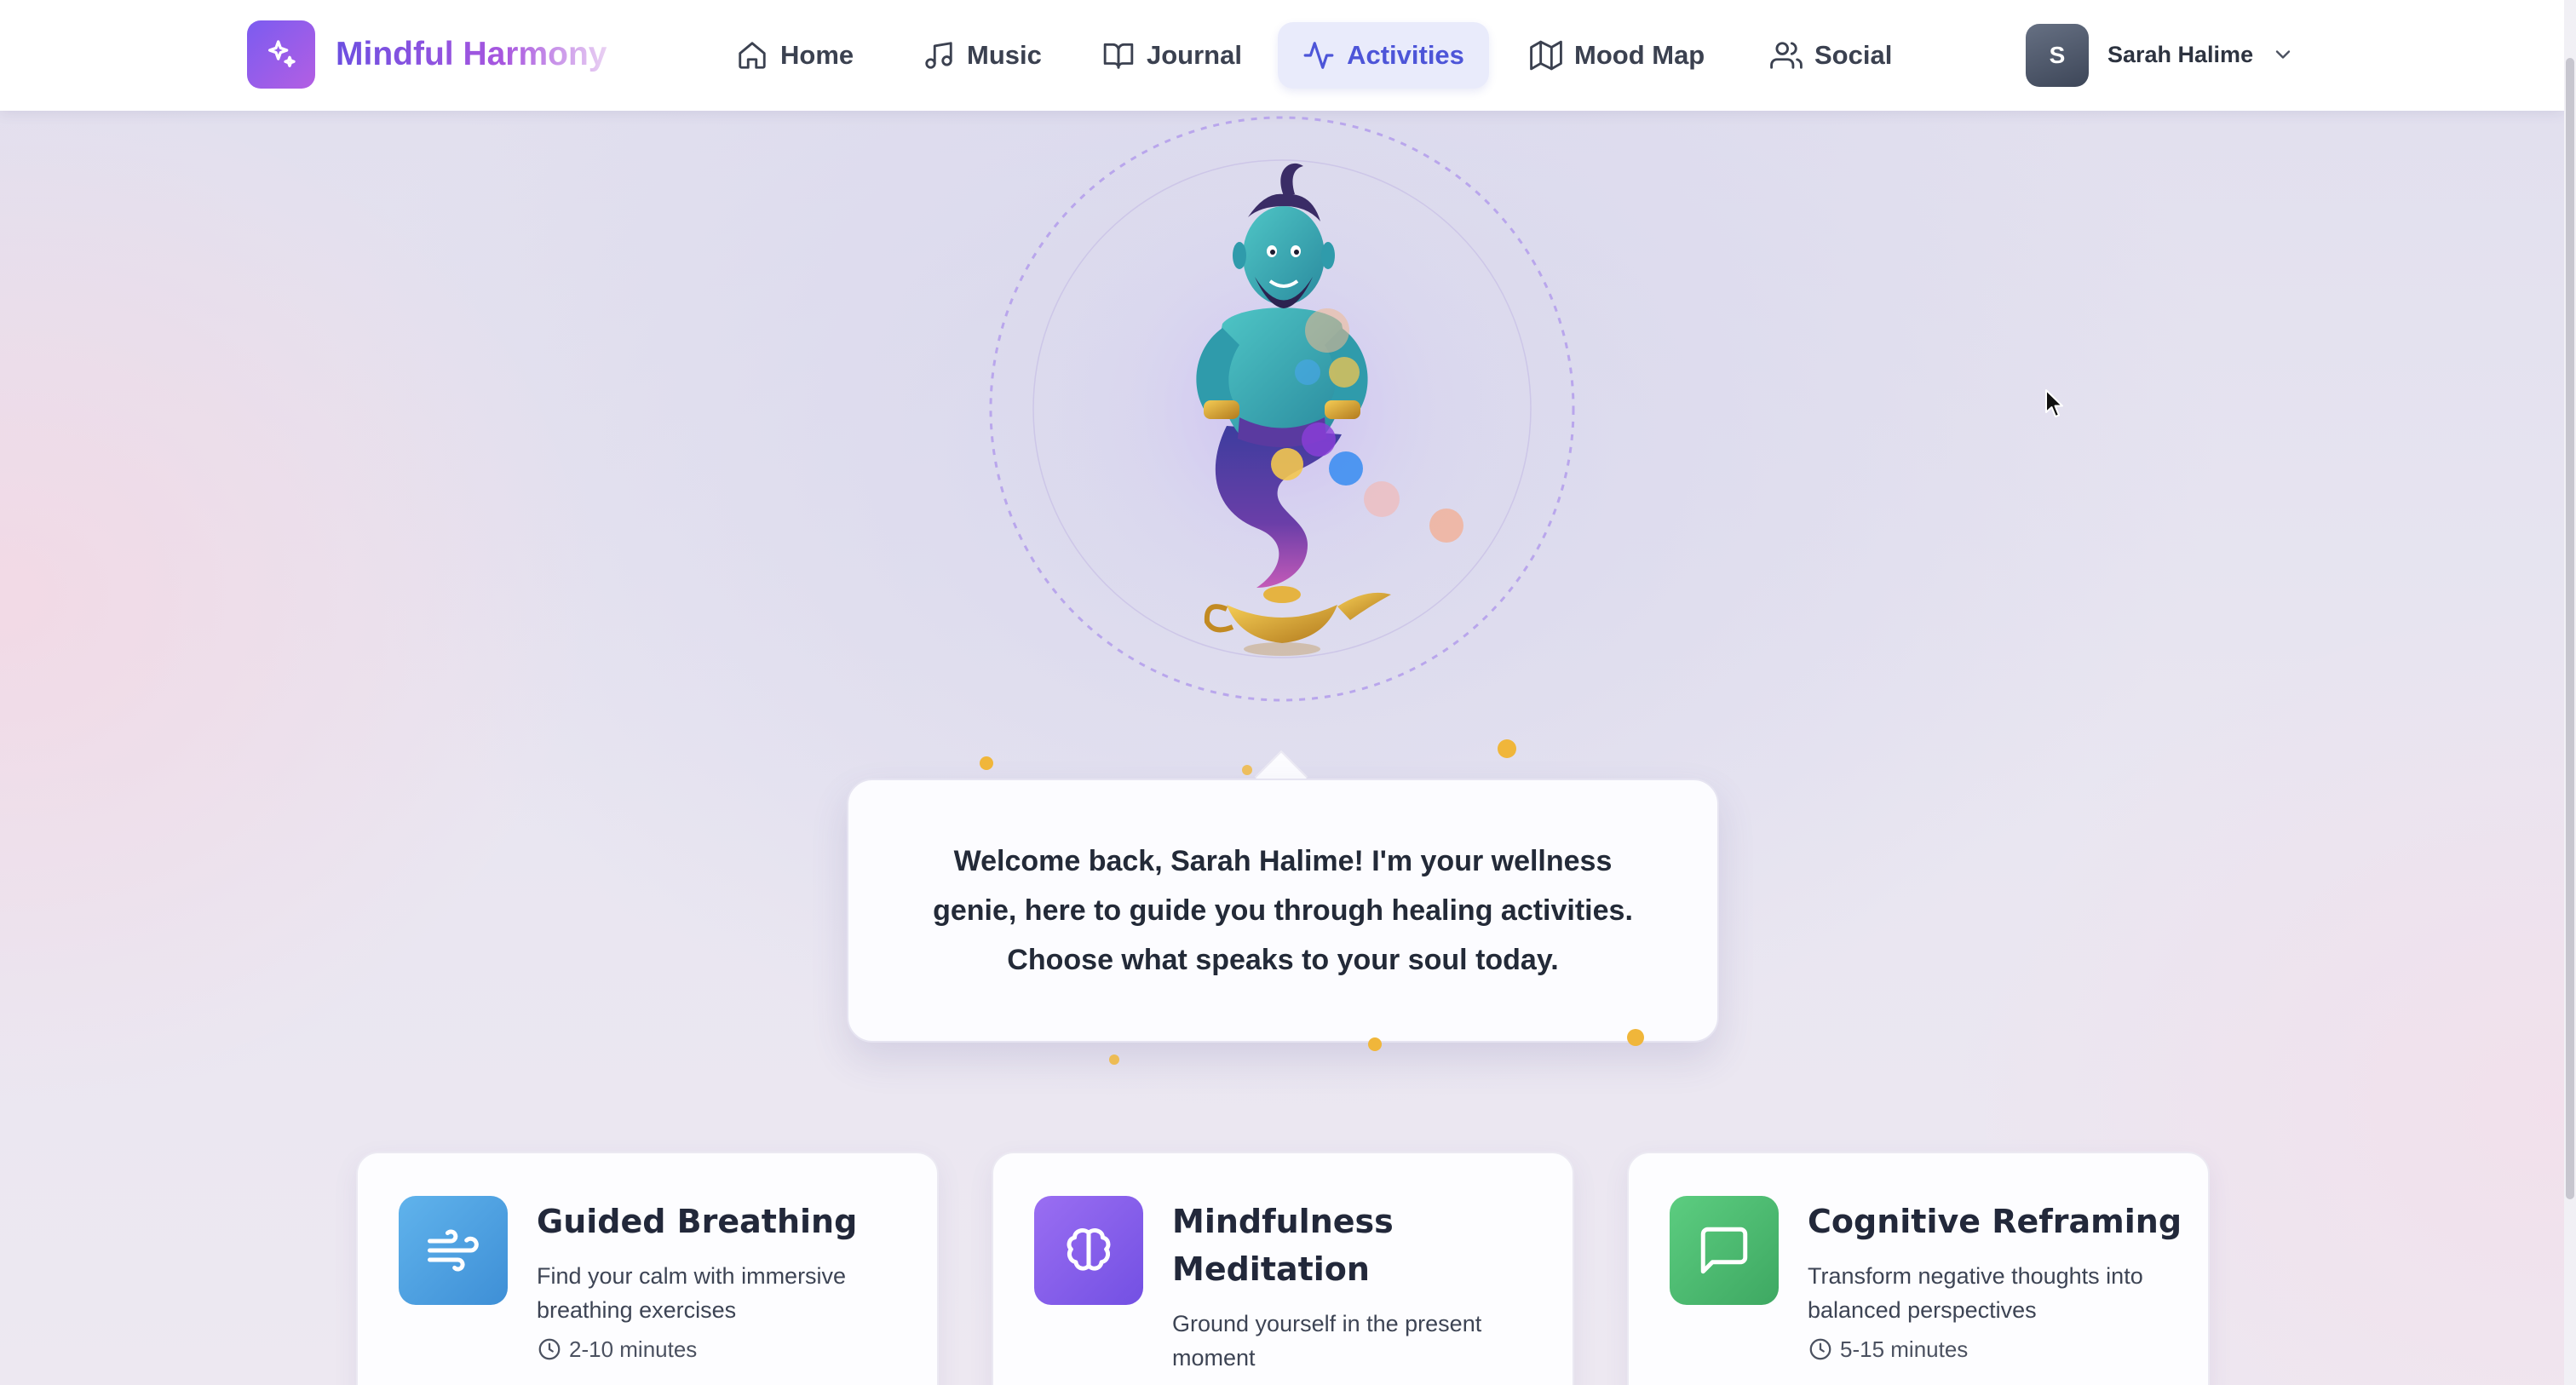 The width and height of the screenshot is (2576, 1385). I want to click on chevron-down-icon, so click(2283, 54).